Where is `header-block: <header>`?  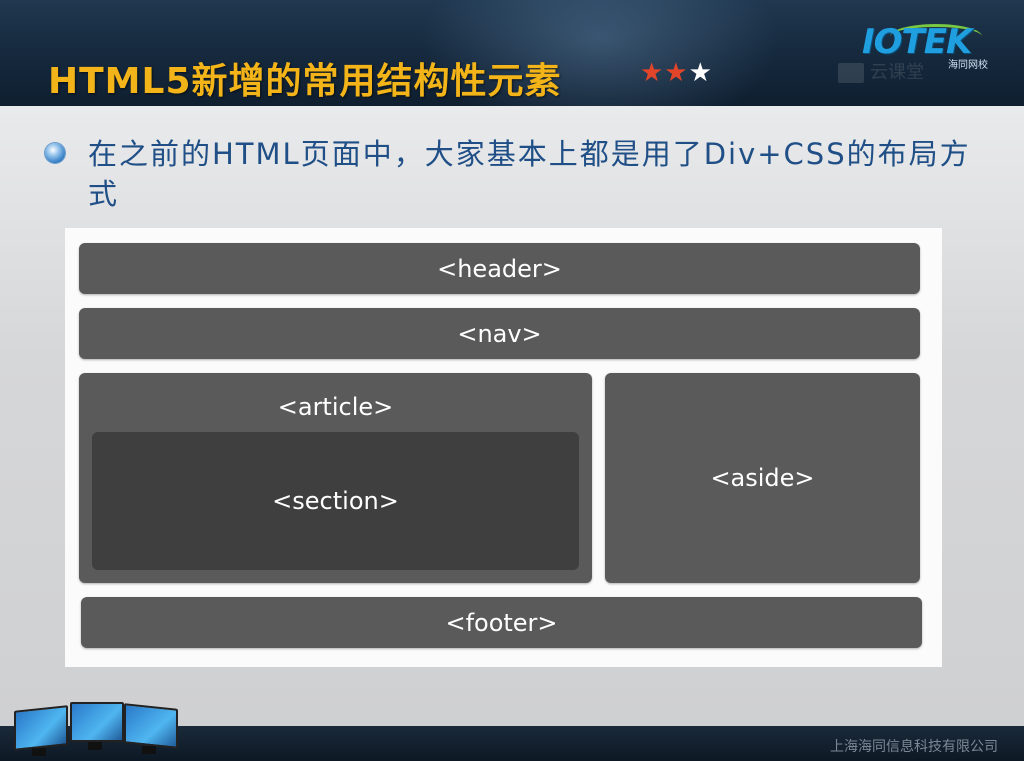 header-block: <header> is located at coordinates (499, 268).